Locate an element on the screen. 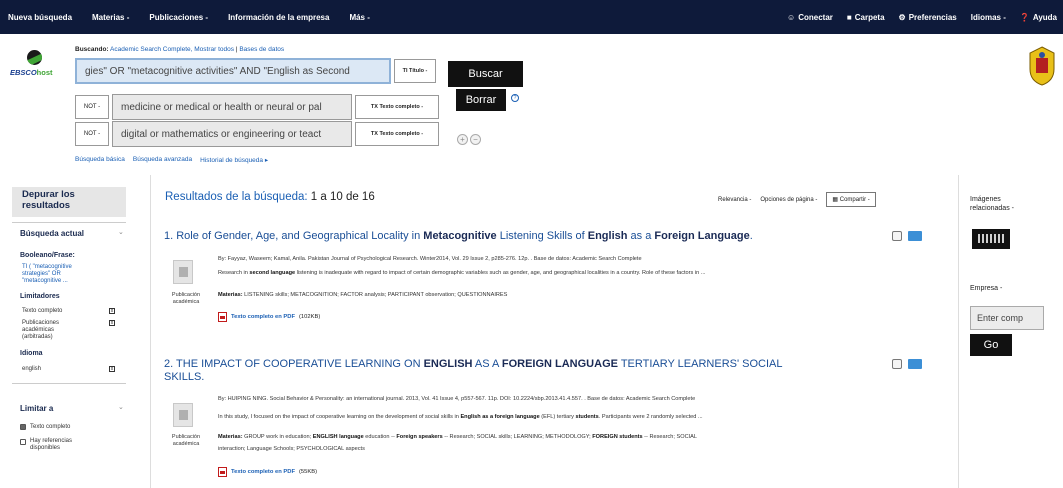 The height and width of the screenshot is (488, 1063). results-range: 1 a 10 de 16 is located at coordinates (342, 197).